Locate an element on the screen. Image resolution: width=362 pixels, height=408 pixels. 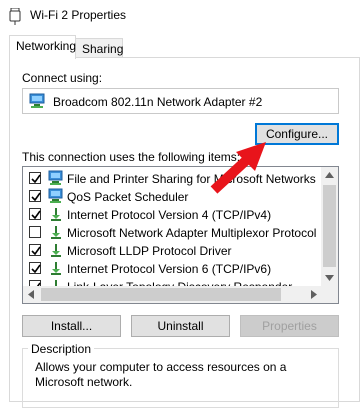
connect-using-label: Connect using: is located at coordinates (62, 78).